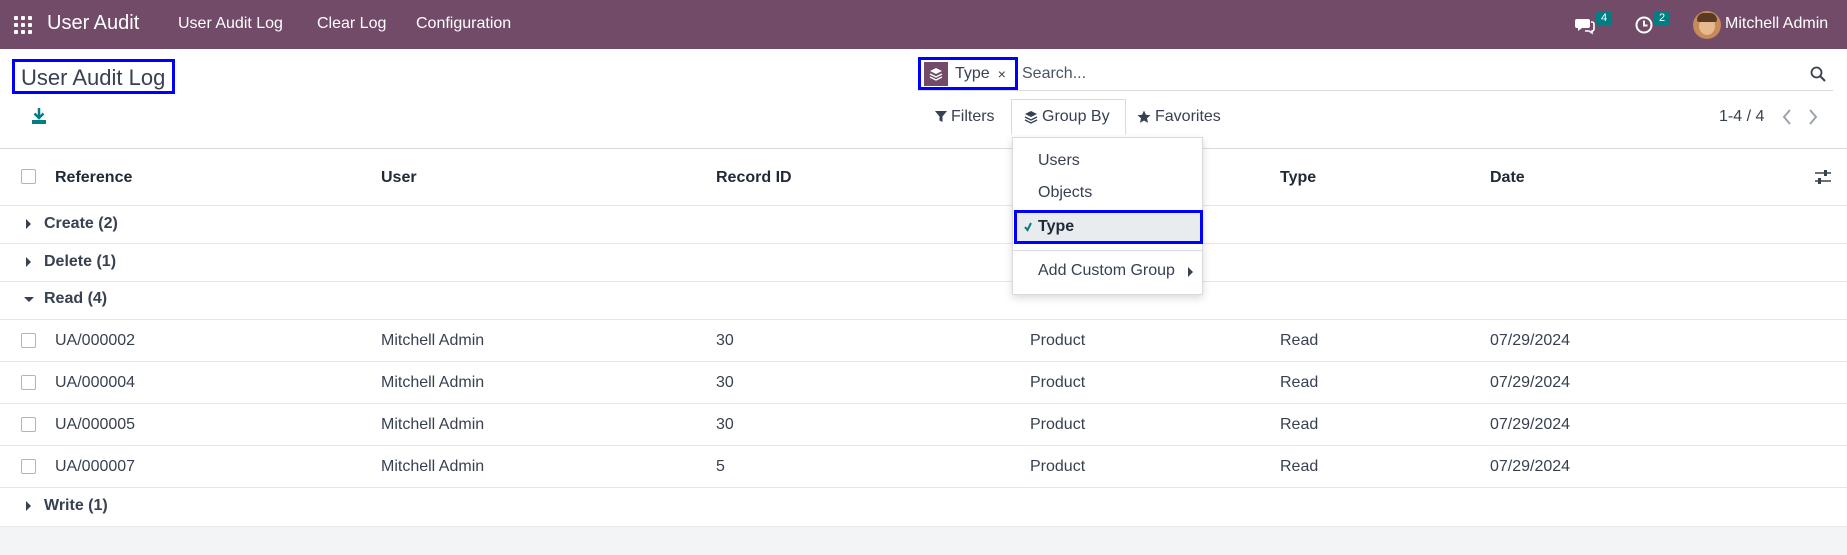  Describe the element at coordinates (81, 223) in the screenshot. I see `group-label: Create (2)` at that location.